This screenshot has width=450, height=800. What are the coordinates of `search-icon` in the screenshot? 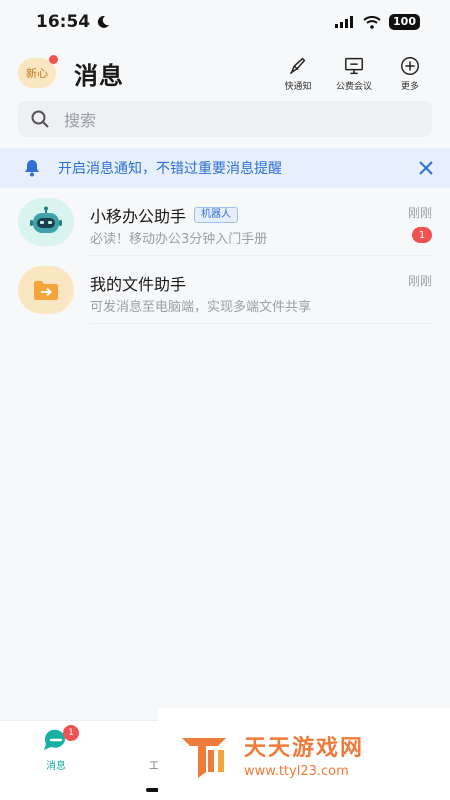 It's located at (40, 119).